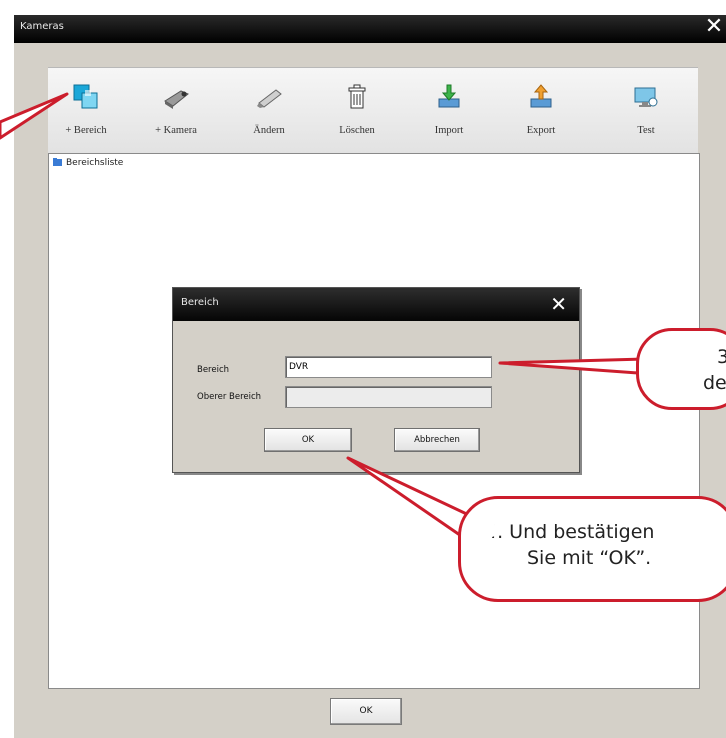  I want to click on arrow-to-add-area, so click(34, 116).